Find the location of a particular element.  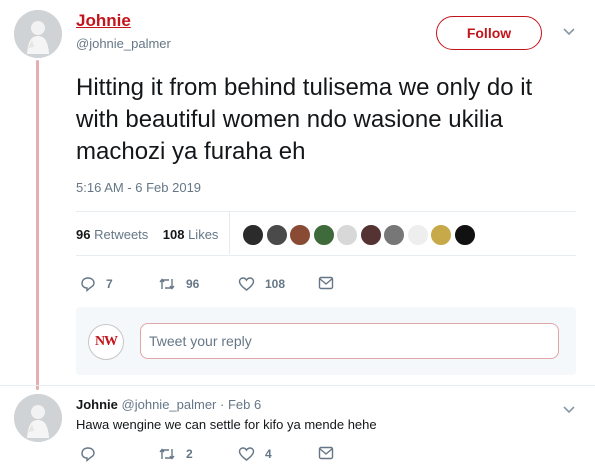

retweets-count: 96 is located at coordinates (83, 234).